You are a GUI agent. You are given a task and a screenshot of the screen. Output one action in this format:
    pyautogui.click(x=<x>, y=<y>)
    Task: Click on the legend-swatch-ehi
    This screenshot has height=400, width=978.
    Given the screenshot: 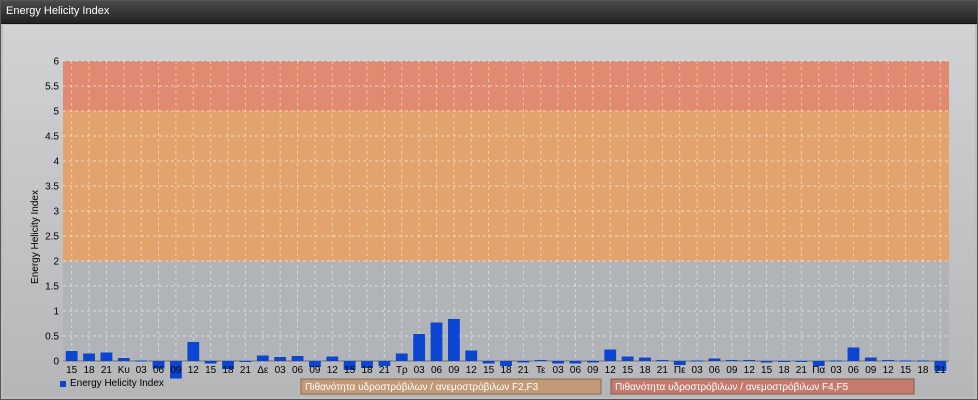 What is the action you would take?
    pyautogui.click(x=63, y=384)
    